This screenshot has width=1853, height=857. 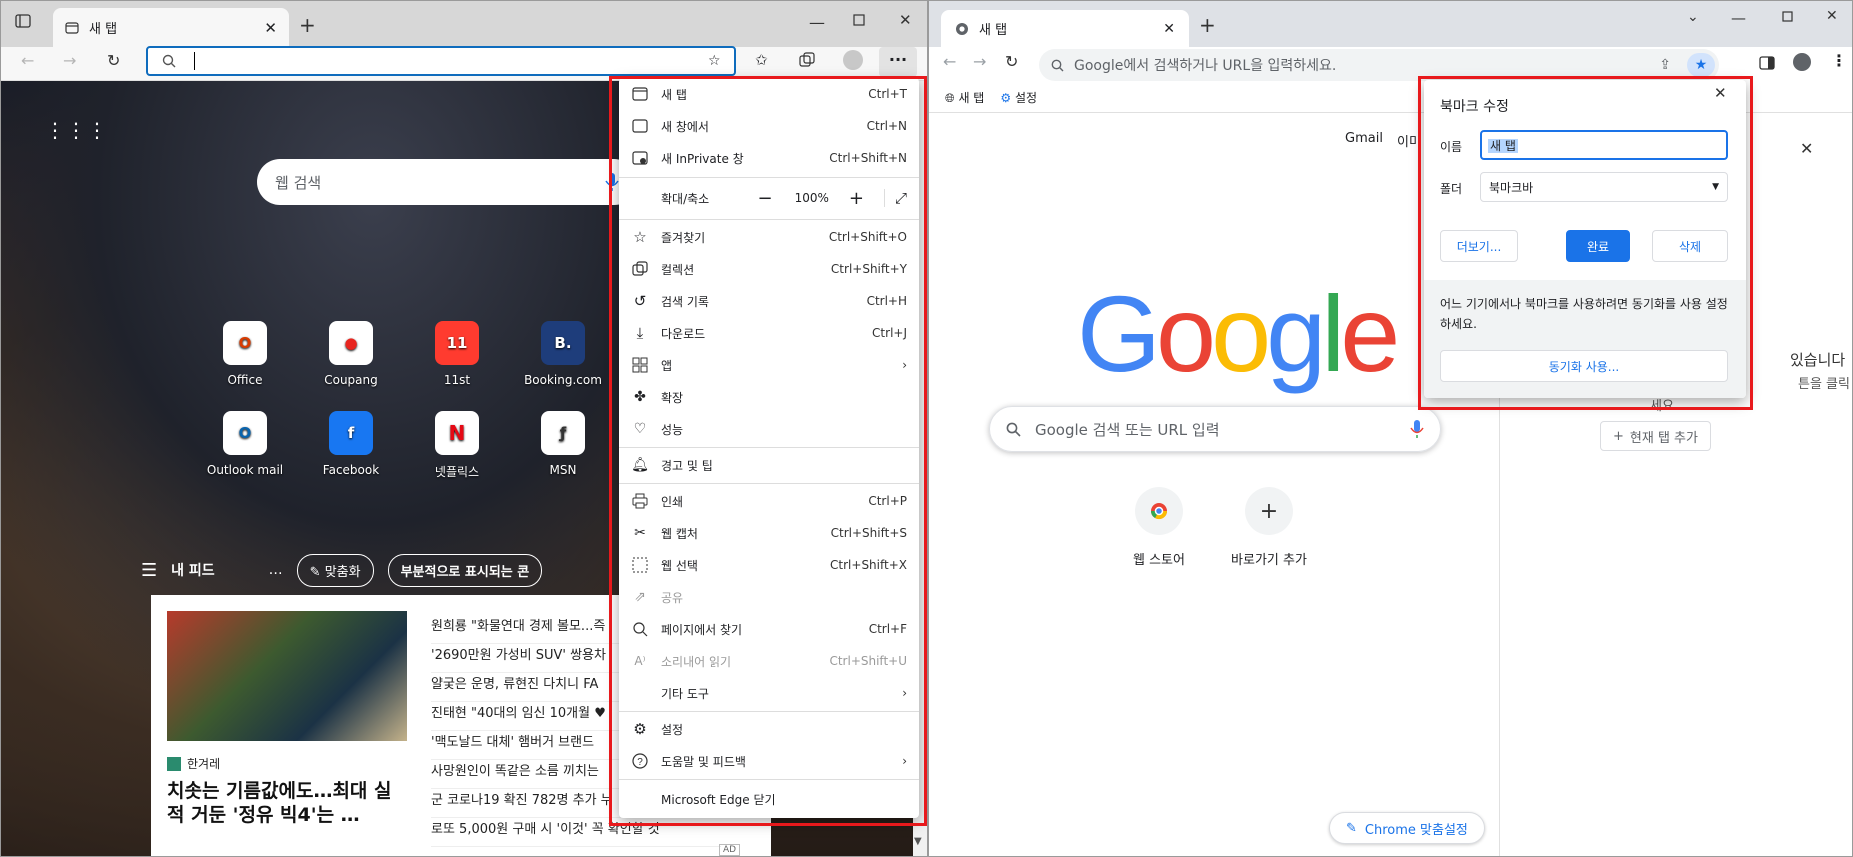 I want to click on add-current-tab-button: + 현재 탭 추가, so click(x=1655, y=436).